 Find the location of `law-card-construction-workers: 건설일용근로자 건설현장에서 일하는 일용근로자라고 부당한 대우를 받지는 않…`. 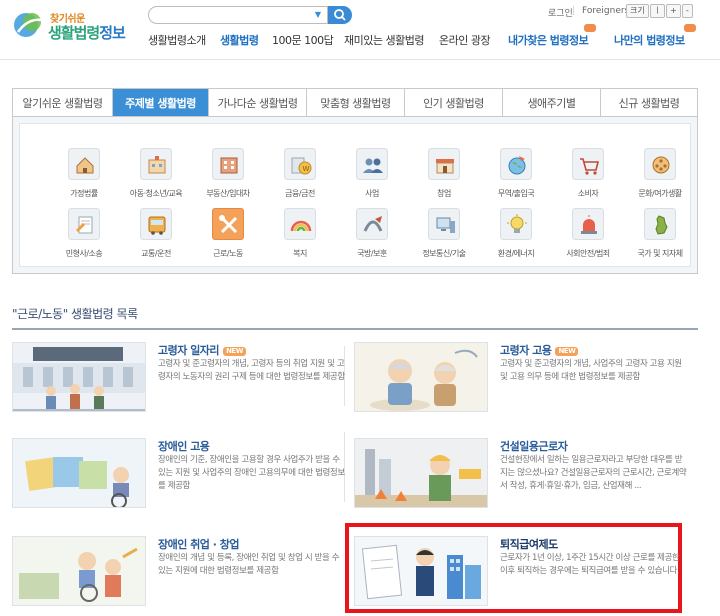

law-card-construction-workers: 건설일용근로자 건설현장에서 일하는 일용근로자라고 부당한 대우를 받지는 않… is located at coordinates (522, 475).